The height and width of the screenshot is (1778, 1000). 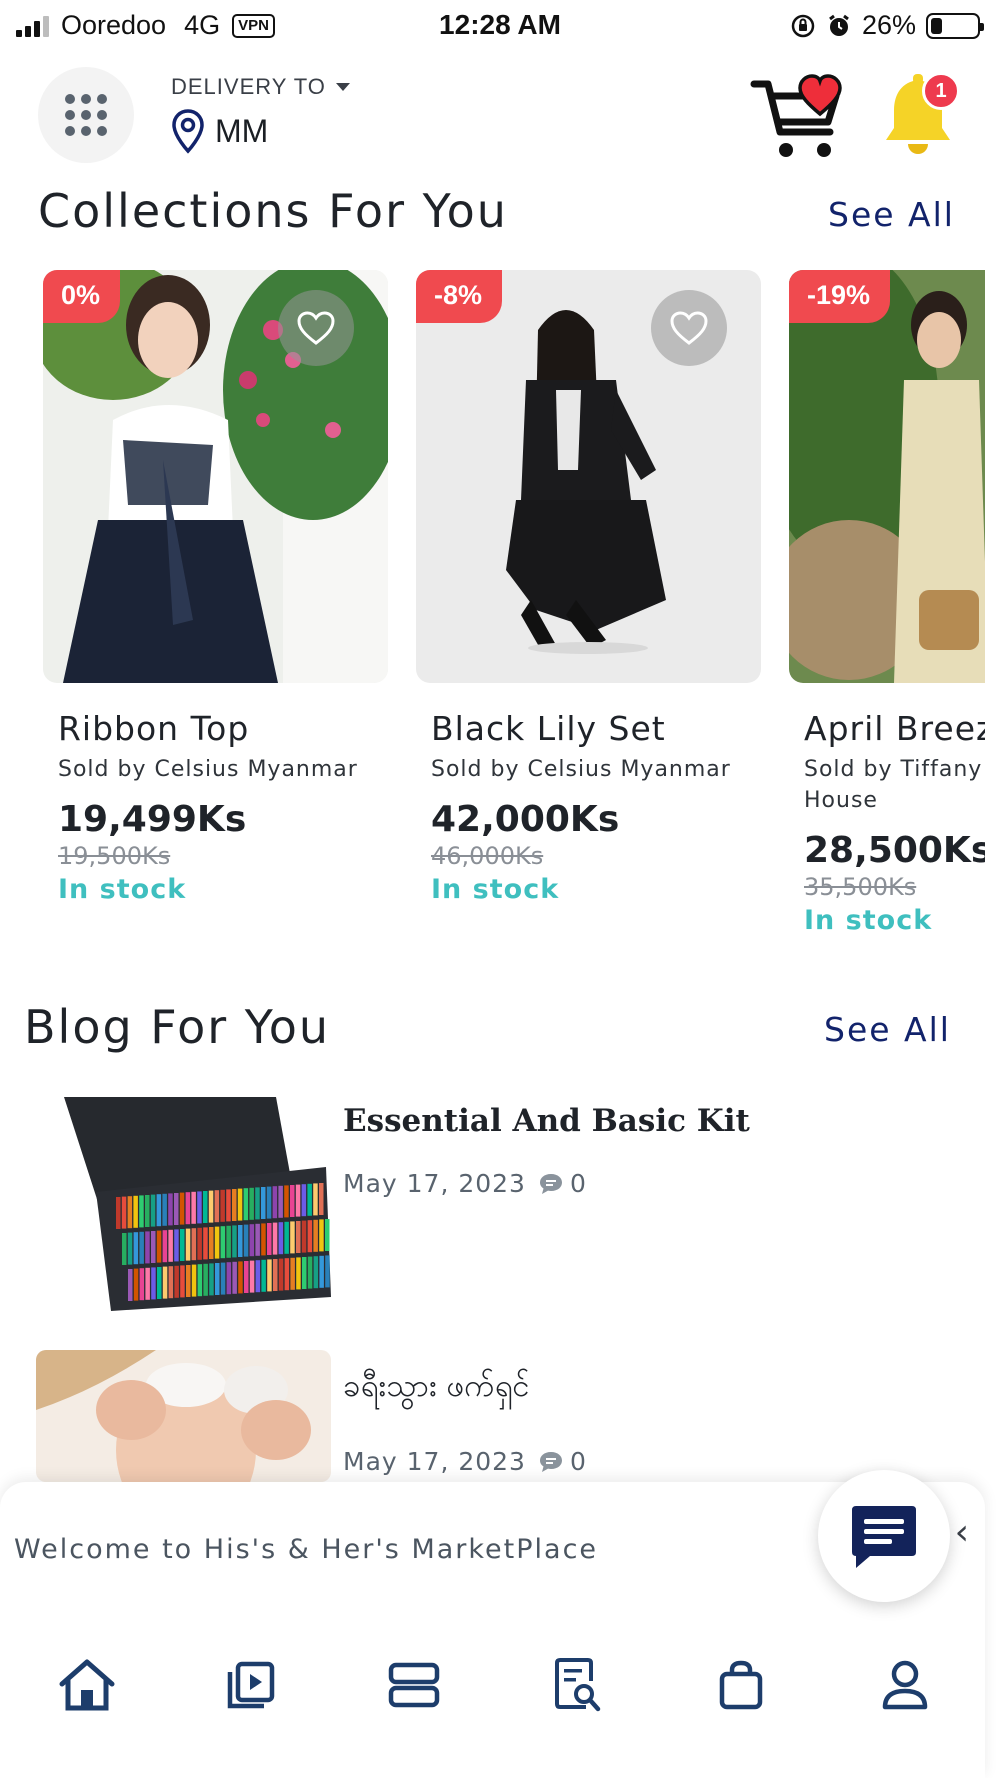 What do you see at coordinates (860, 887) in the screenshot?
I see `product-old-price: 35,500Ks` at bounding box center [860, 887].